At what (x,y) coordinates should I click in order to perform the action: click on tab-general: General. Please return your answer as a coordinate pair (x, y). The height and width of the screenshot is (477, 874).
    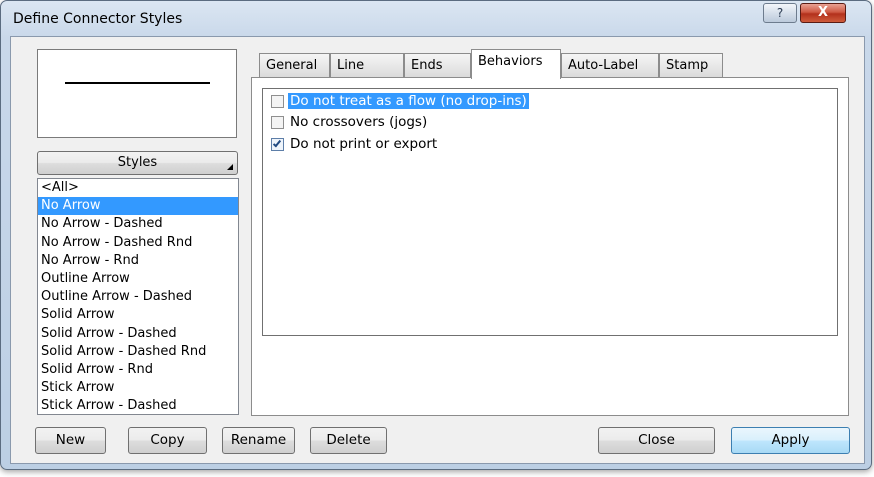
    Looking at the image, I should click on (294, 65).